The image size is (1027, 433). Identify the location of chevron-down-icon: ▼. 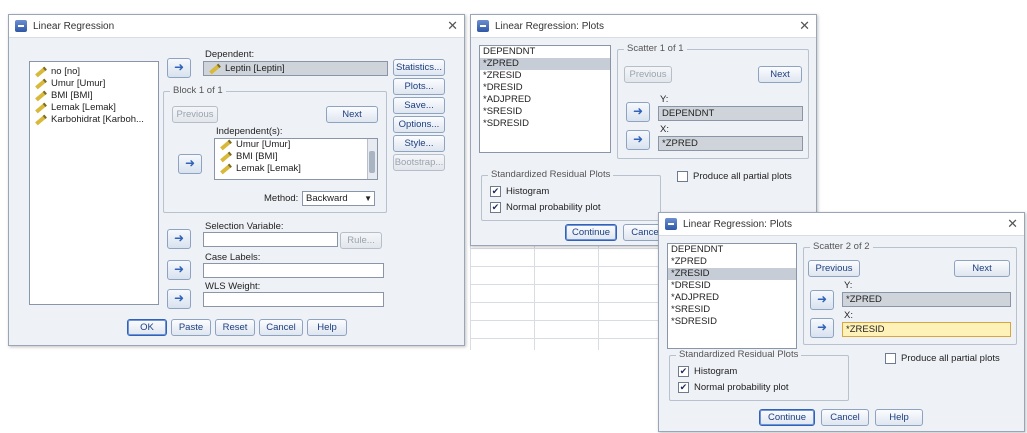
(368, 198).